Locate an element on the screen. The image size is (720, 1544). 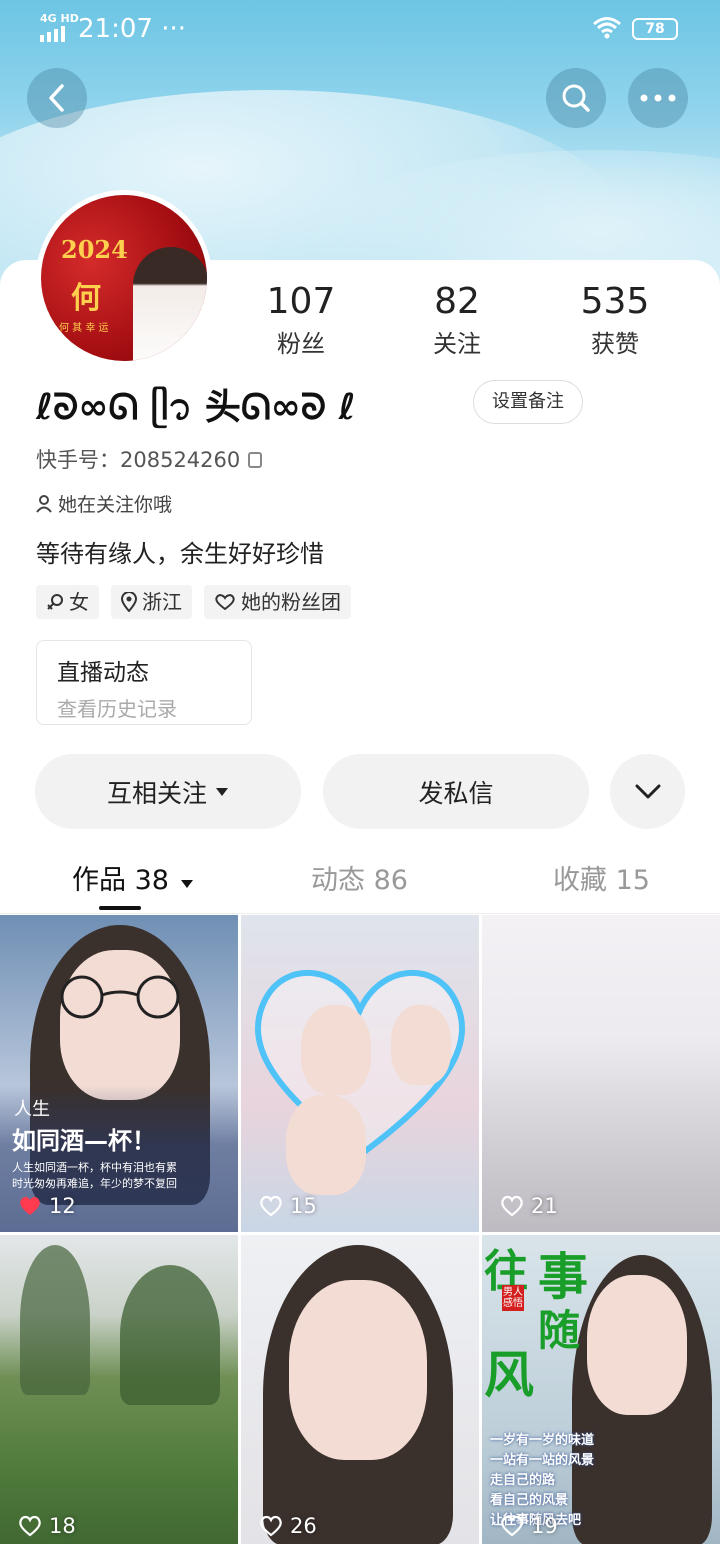
work-caption: 看自己的风景 is located at coordinates (529, 1500).